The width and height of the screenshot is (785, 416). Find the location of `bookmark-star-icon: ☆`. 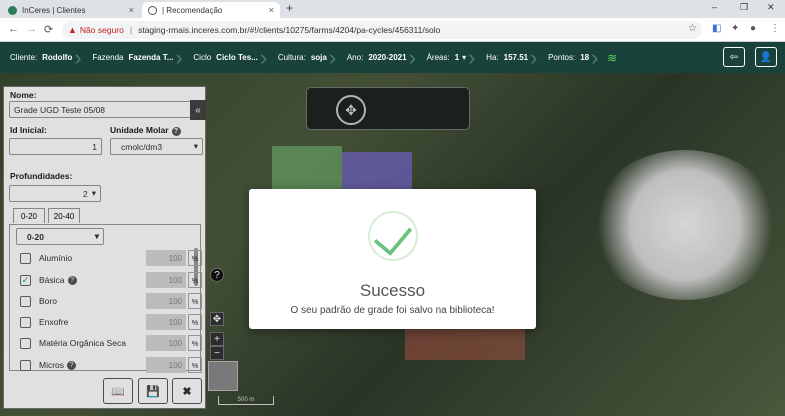

bookmark-star-icon: ☆ is located at coordinates (692, 28).